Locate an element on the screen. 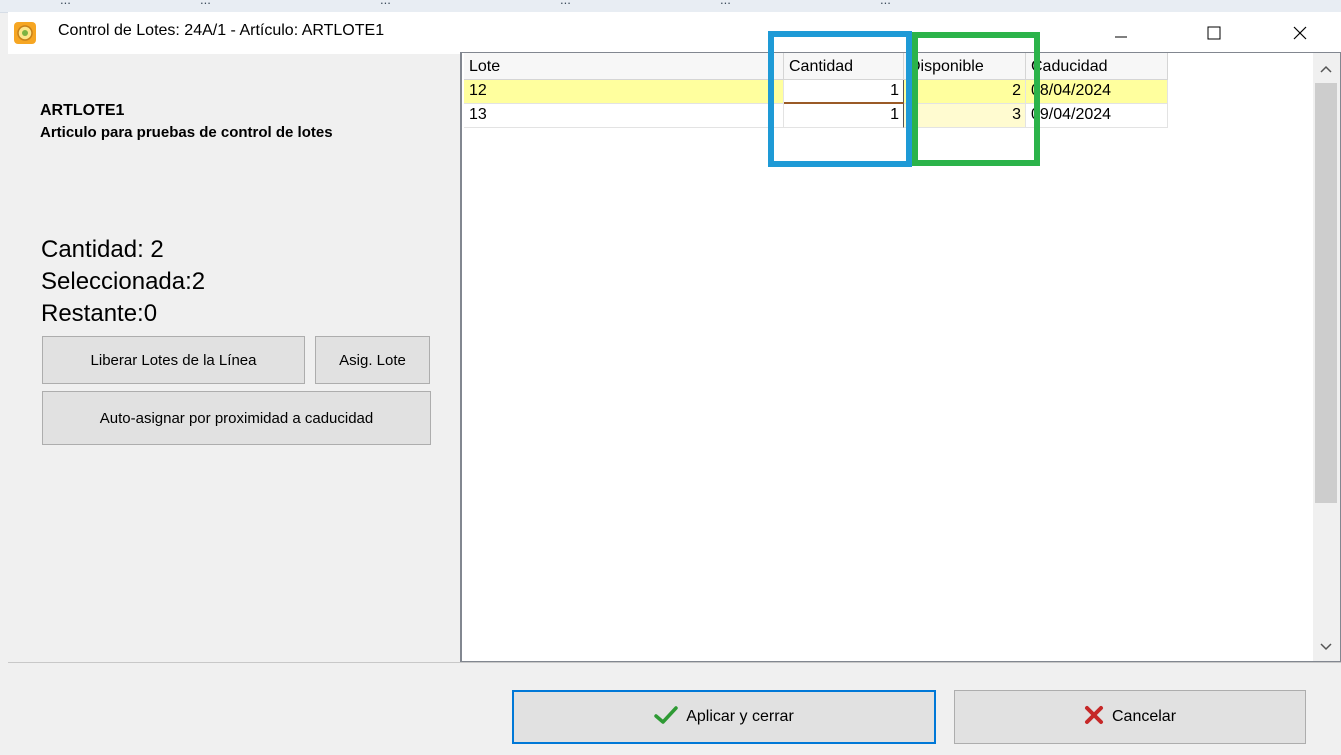 The image size is (1341, 755). quantity-total: Cantidad: 2 is located at coordinates (102, 249).